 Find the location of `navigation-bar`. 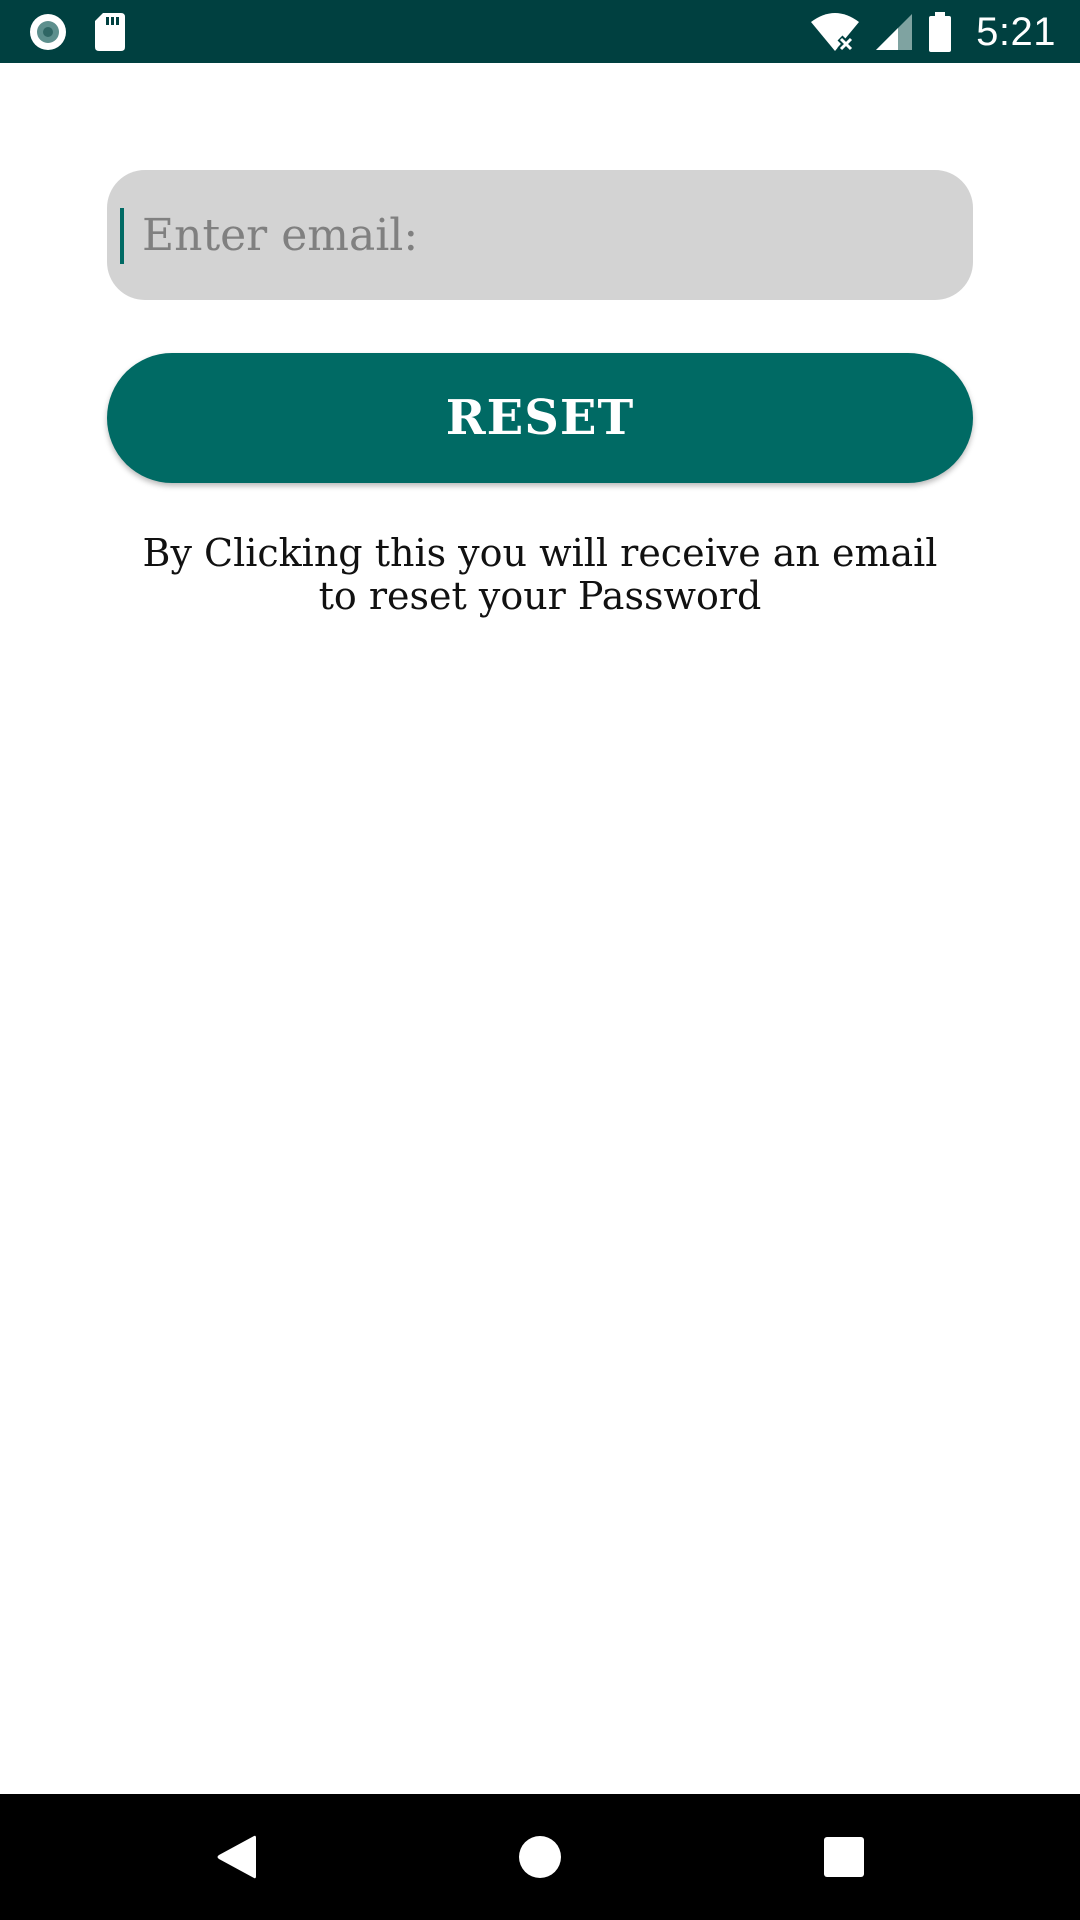

navigation-bar is located at coordinates (540, 1857).